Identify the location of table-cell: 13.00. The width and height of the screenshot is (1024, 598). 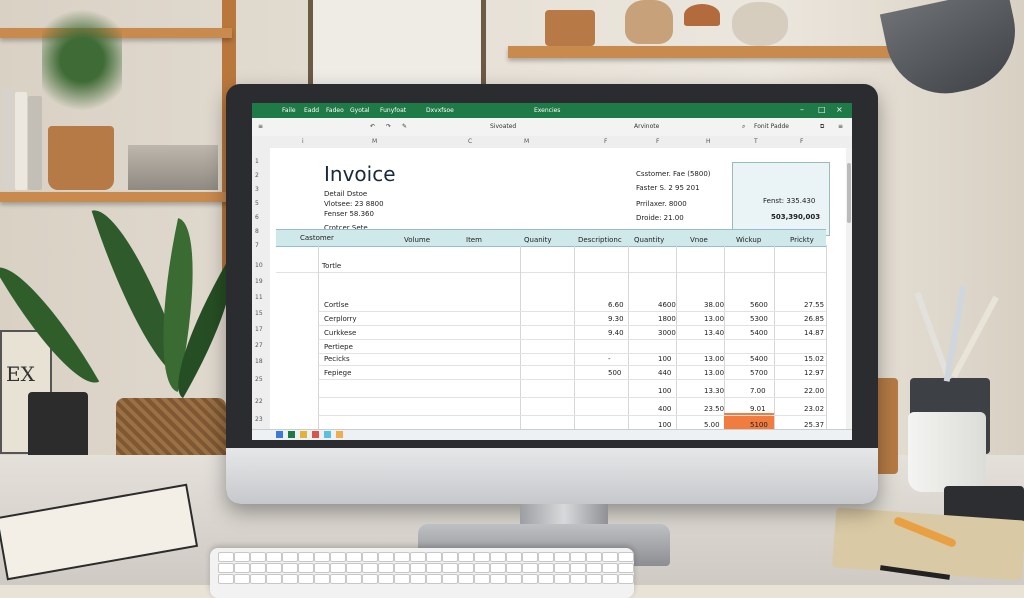
(714, 373).